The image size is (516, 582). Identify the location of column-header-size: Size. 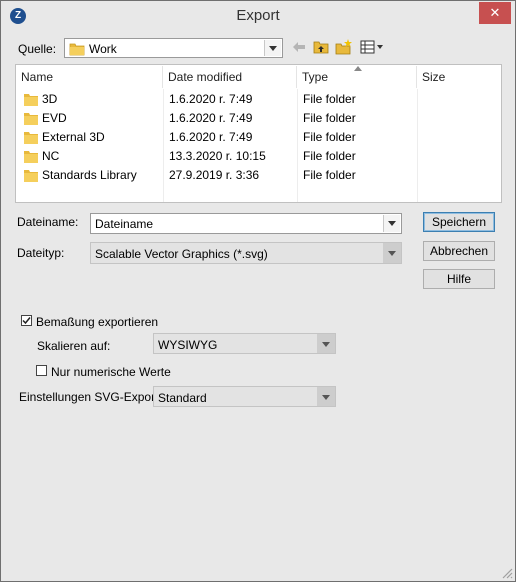
(459, 77).